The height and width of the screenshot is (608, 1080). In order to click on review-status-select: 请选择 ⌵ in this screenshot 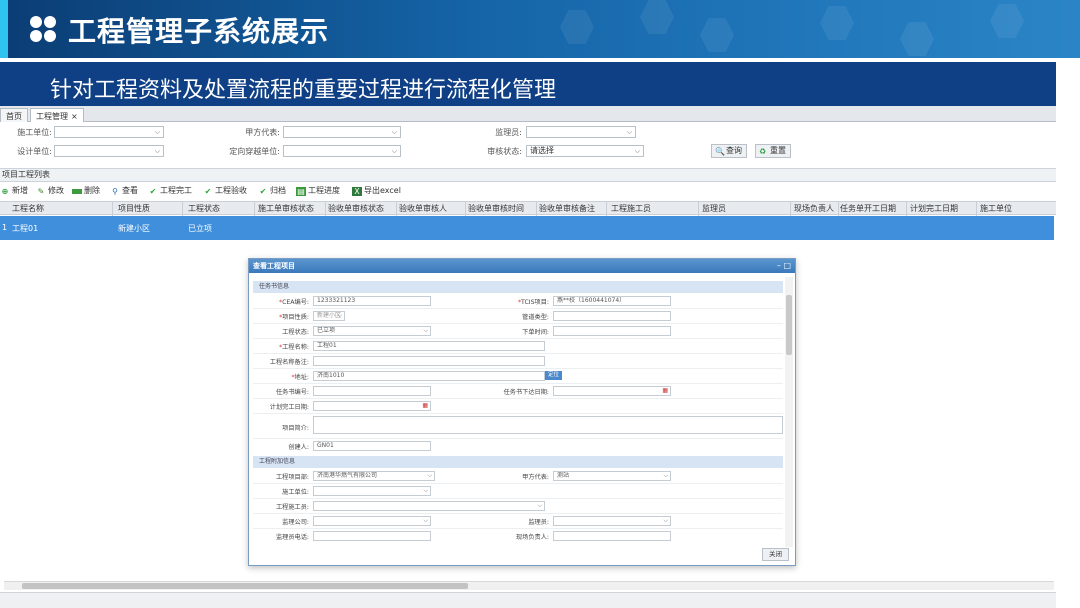, I will do `click(585, 151)`.